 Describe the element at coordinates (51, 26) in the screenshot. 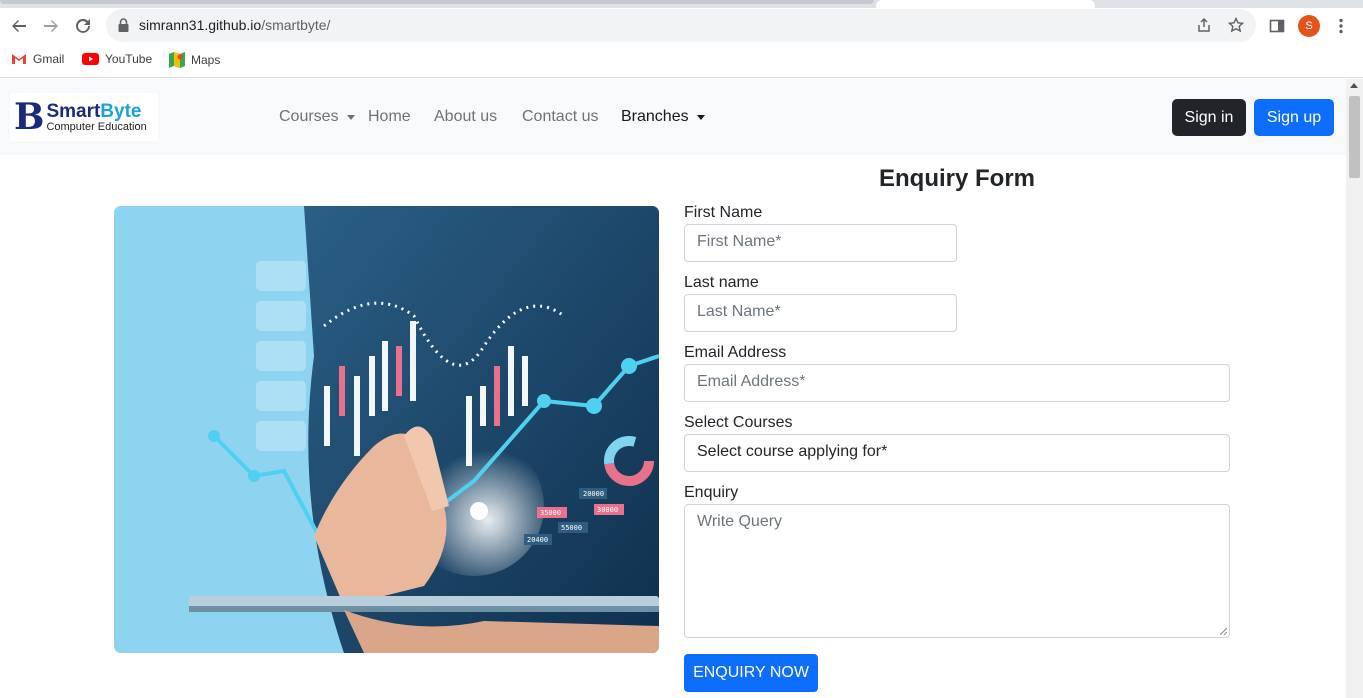

I see `forward-icon` at that location.